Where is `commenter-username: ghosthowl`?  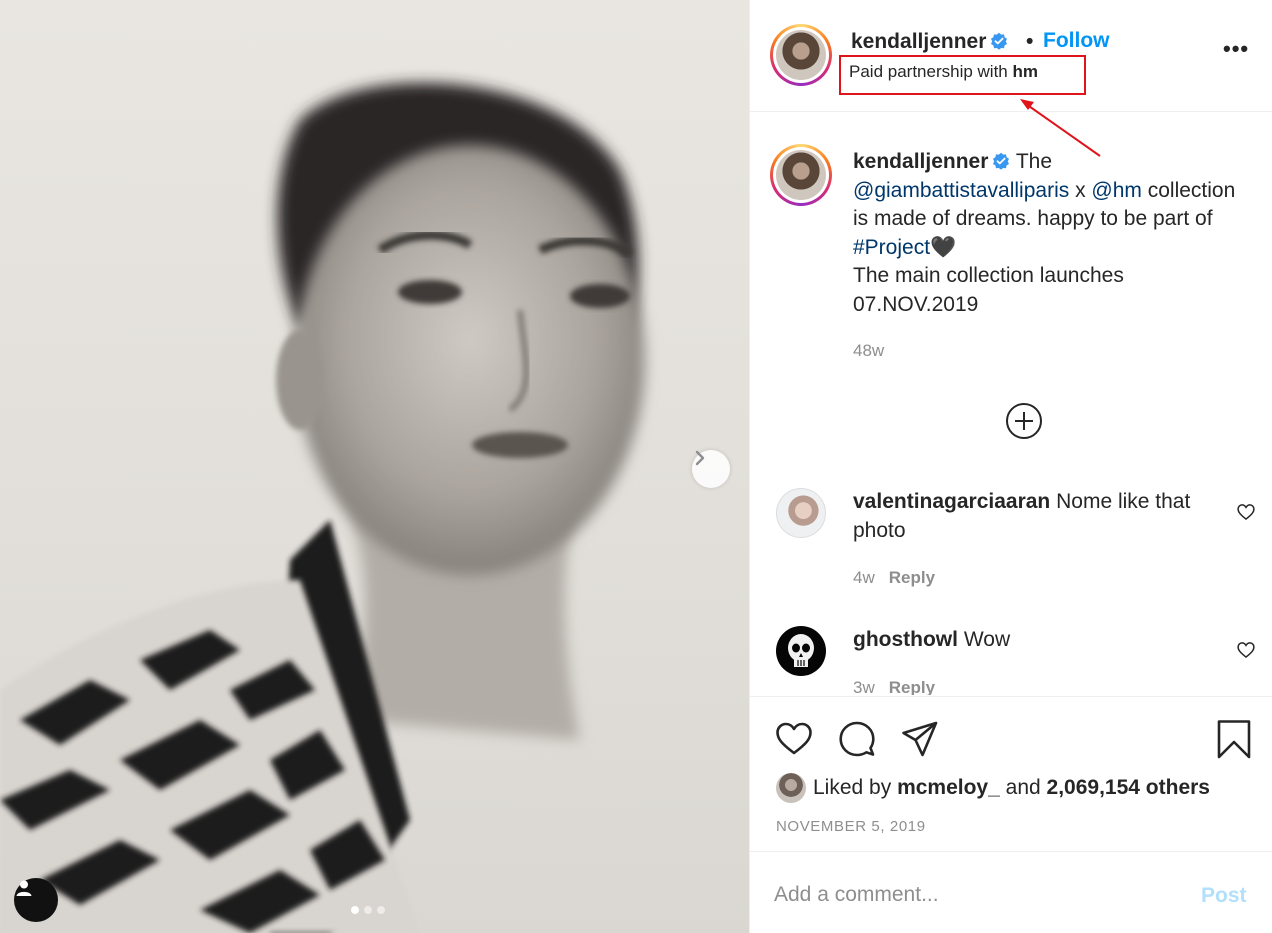 commenter-username: ghosthowl is located at coordinates (905, 639).